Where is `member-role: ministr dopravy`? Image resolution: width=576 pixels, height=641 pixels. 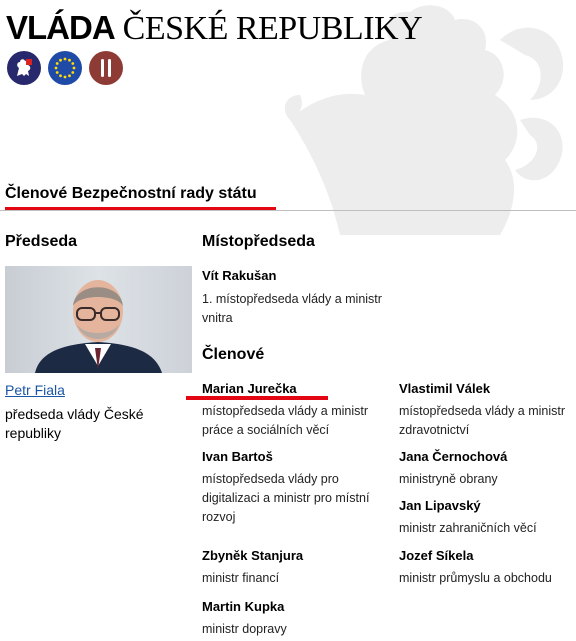
member-role: ministr dopravy is located at coordinates (244, 629).